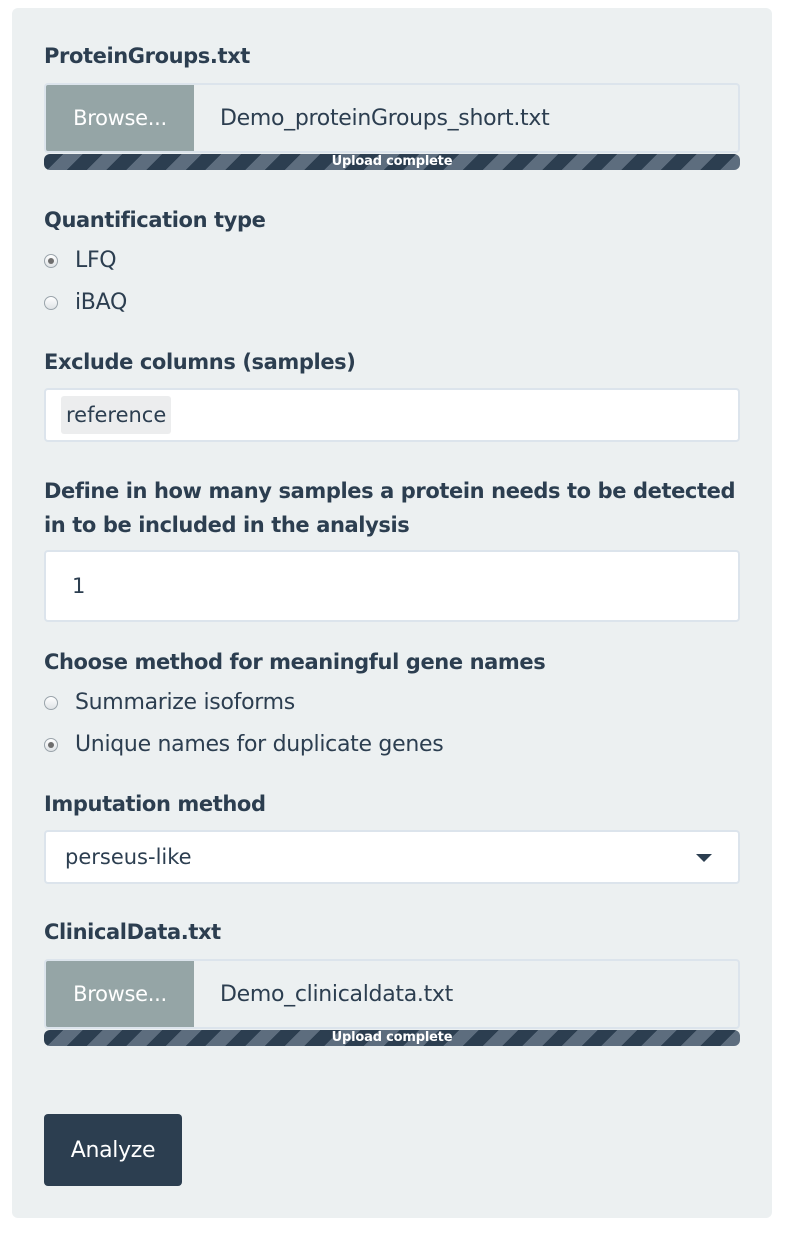  I want to click on gene-names-label: Choose method for meaningful gene names, so click(295, 662).